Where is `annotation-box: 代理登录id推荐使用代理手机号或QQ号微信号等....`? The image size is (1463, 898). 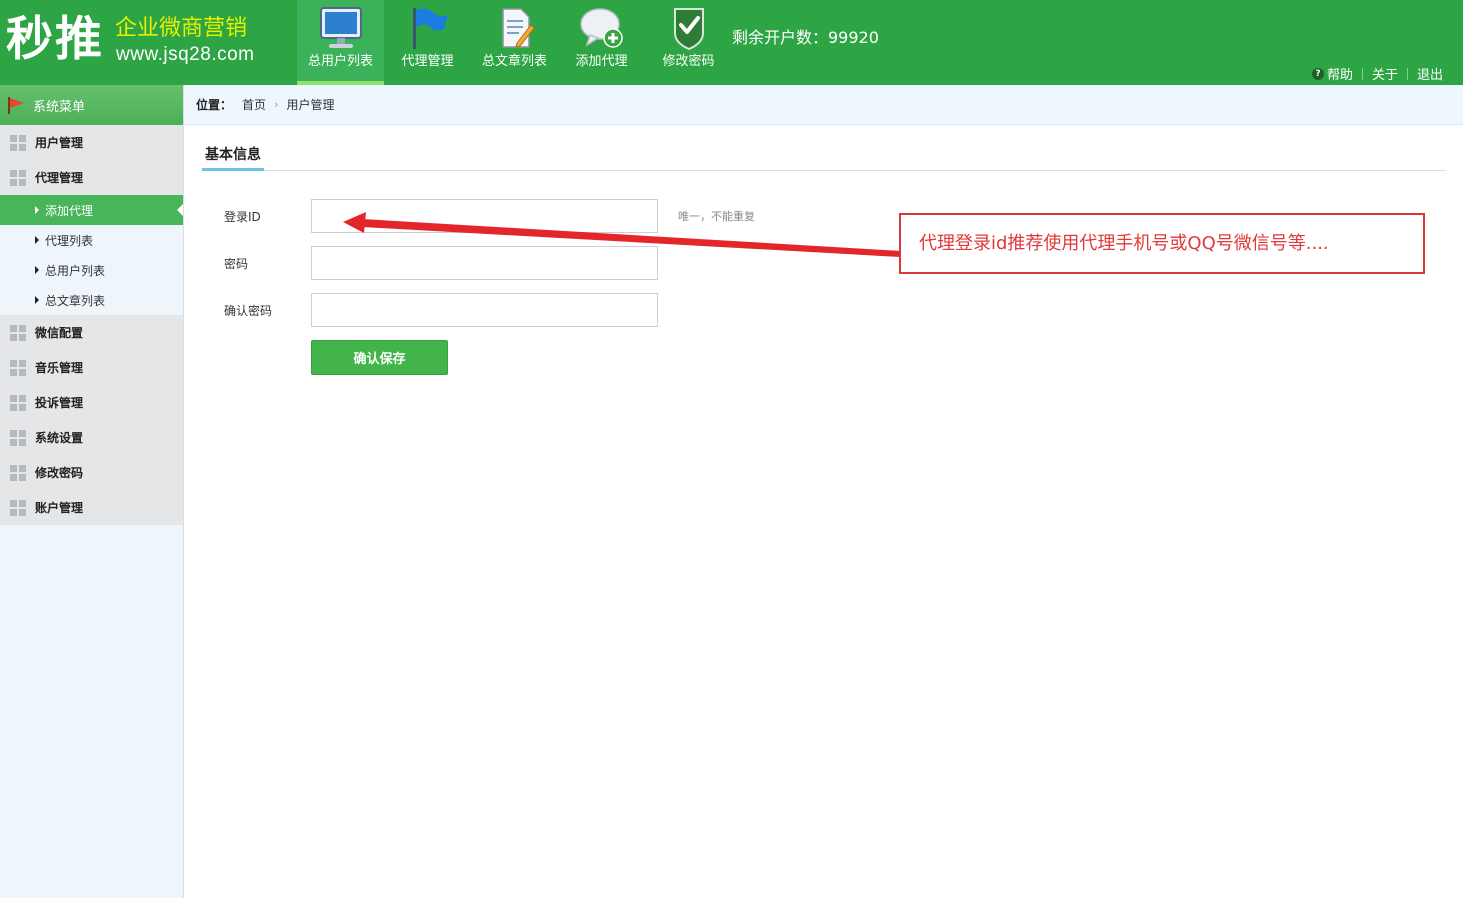
annotation-box: 代理登录id推荐使用代理手机号或QQ号微信号等.... is located at coordinates (1162, 243).